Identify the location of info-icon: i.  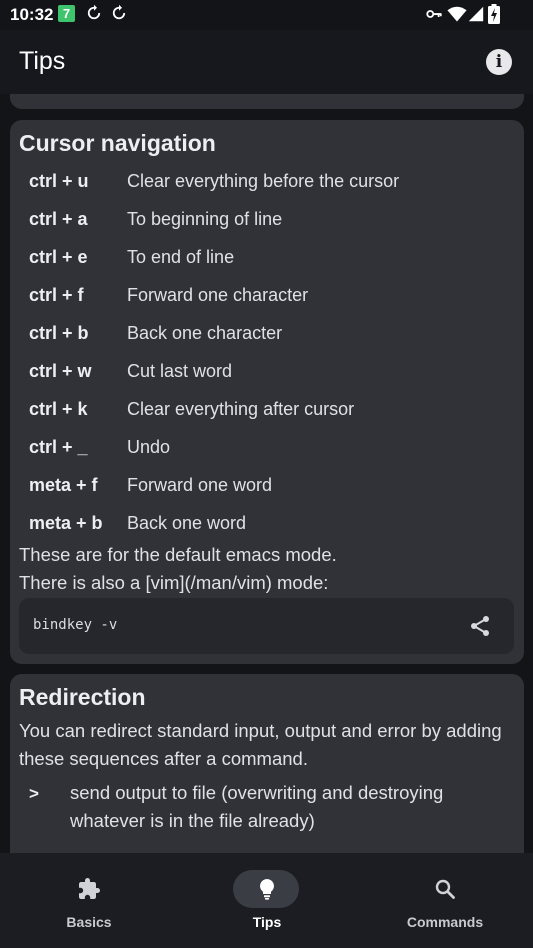
(499, 62).